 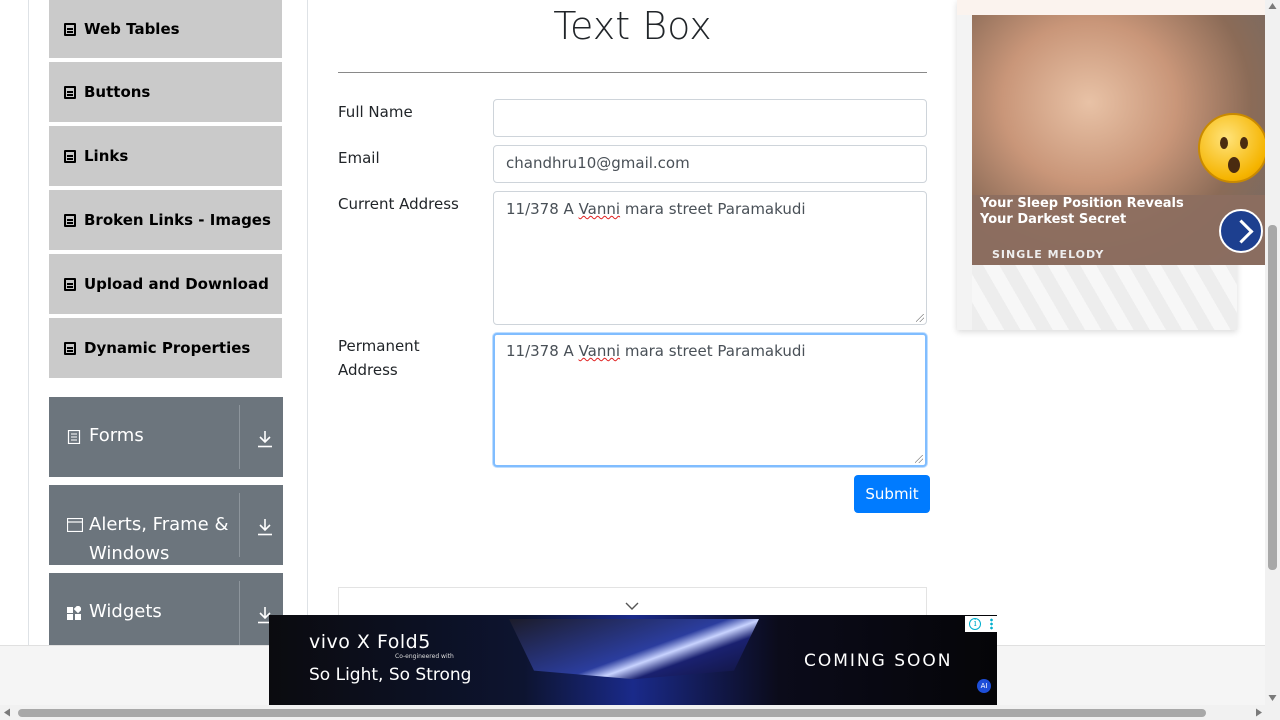 What do you see at coordinates (370, 642) in the screenshot?
I see `banner-brand: vivo X Fold5` at bounding box center [370, 642].